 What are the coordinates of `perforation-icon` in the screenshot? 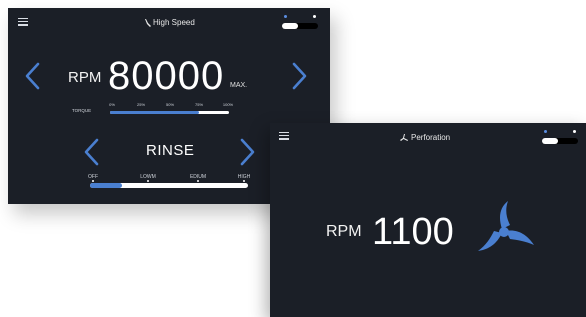 It's located at (404, 137).